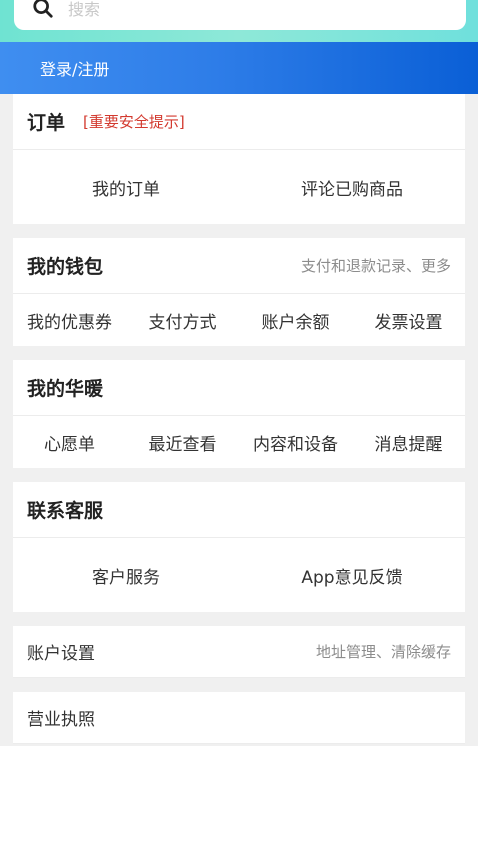 The height and width of the screenshot is (850, 478). I want to click on search-placeholder: 搜索, so click(84, 9).